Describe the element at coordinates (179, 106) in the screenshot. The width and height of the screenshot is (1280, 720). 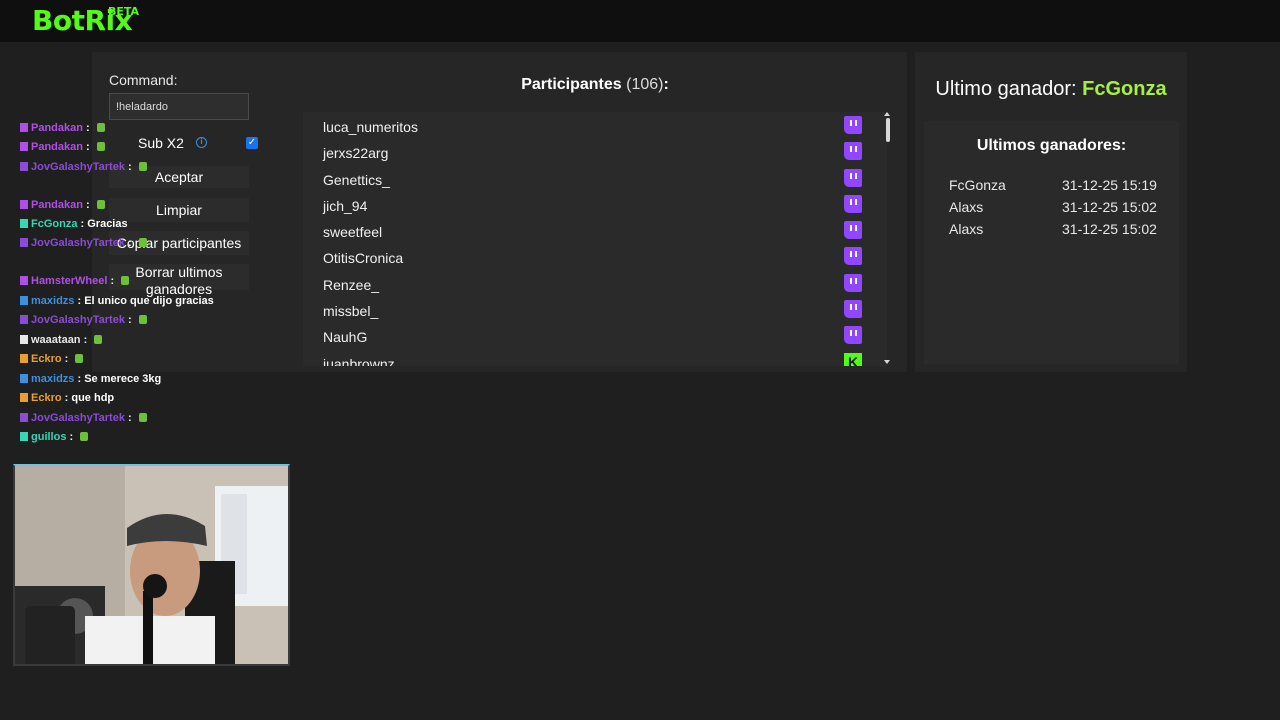
I see `command-input` at that location.